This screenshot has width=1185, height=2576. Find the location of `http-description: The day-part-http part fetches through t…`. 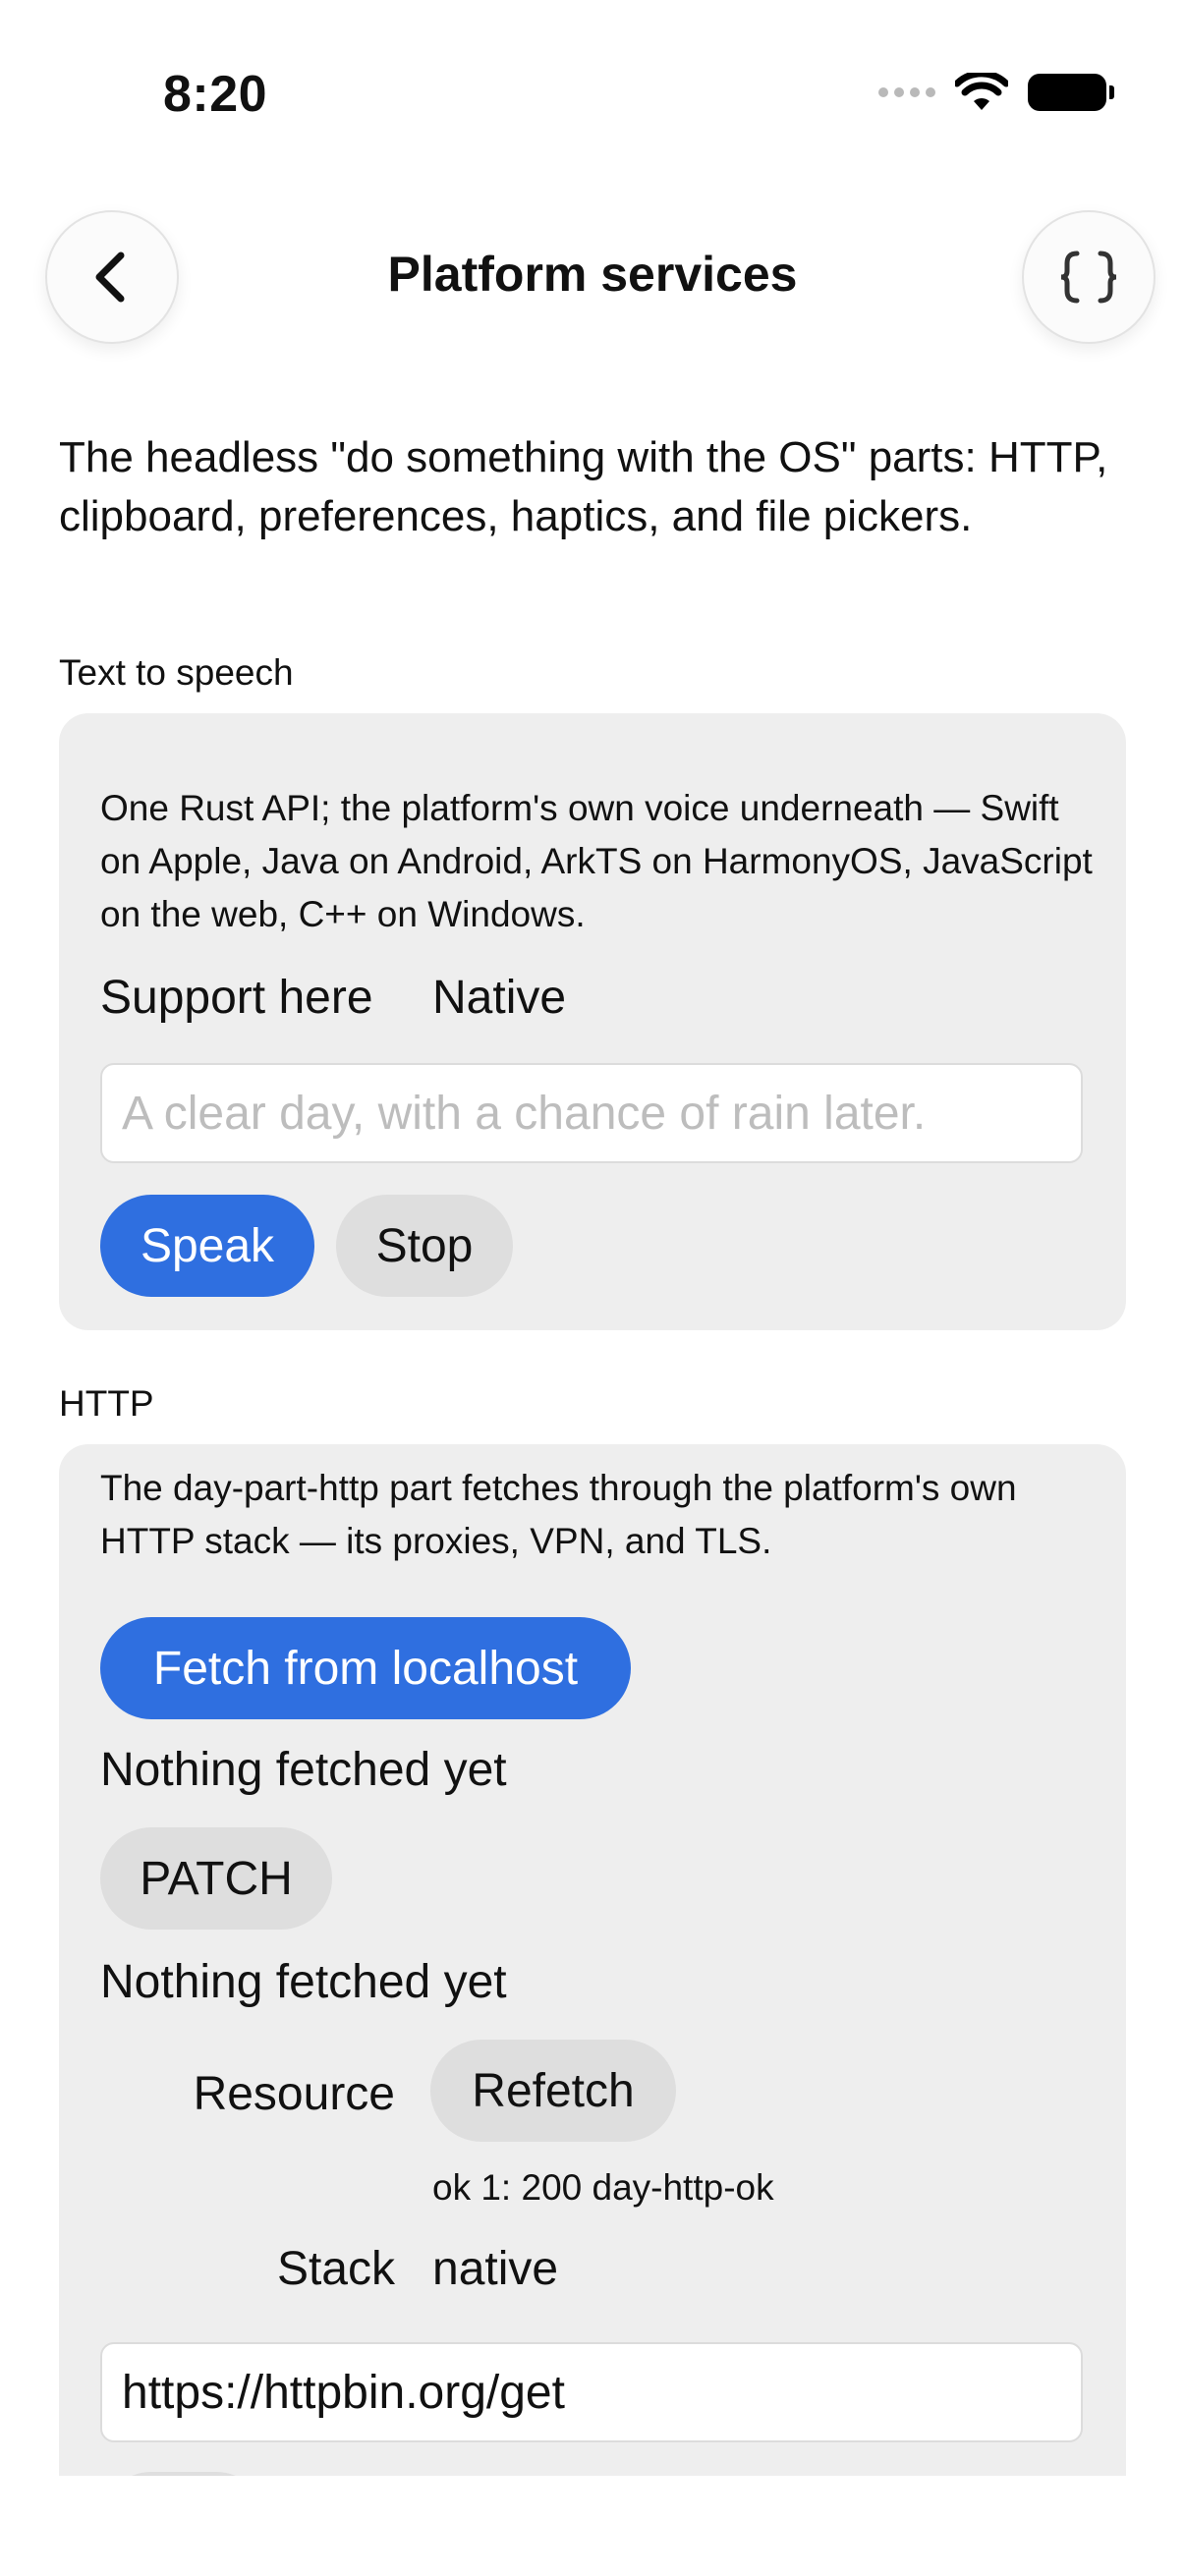

http-description: The day-part-http part fetches through t… is located at coordinates (559, 1514).